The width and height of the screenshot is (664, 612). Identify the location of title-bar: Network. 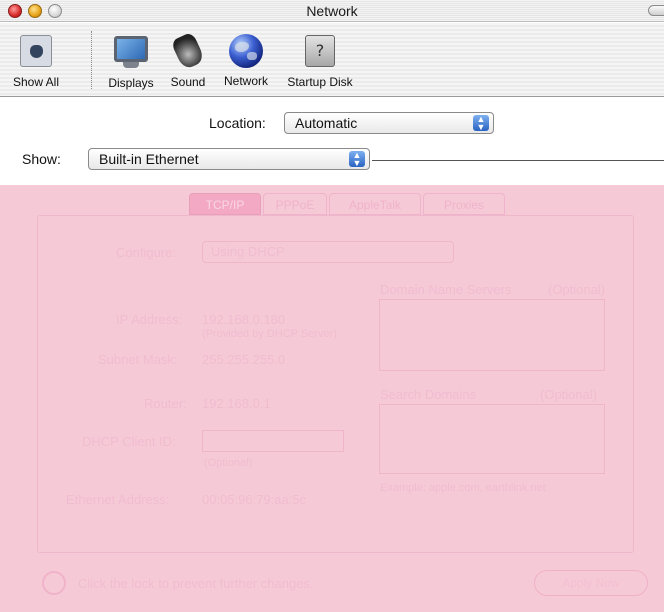
(332, 11).